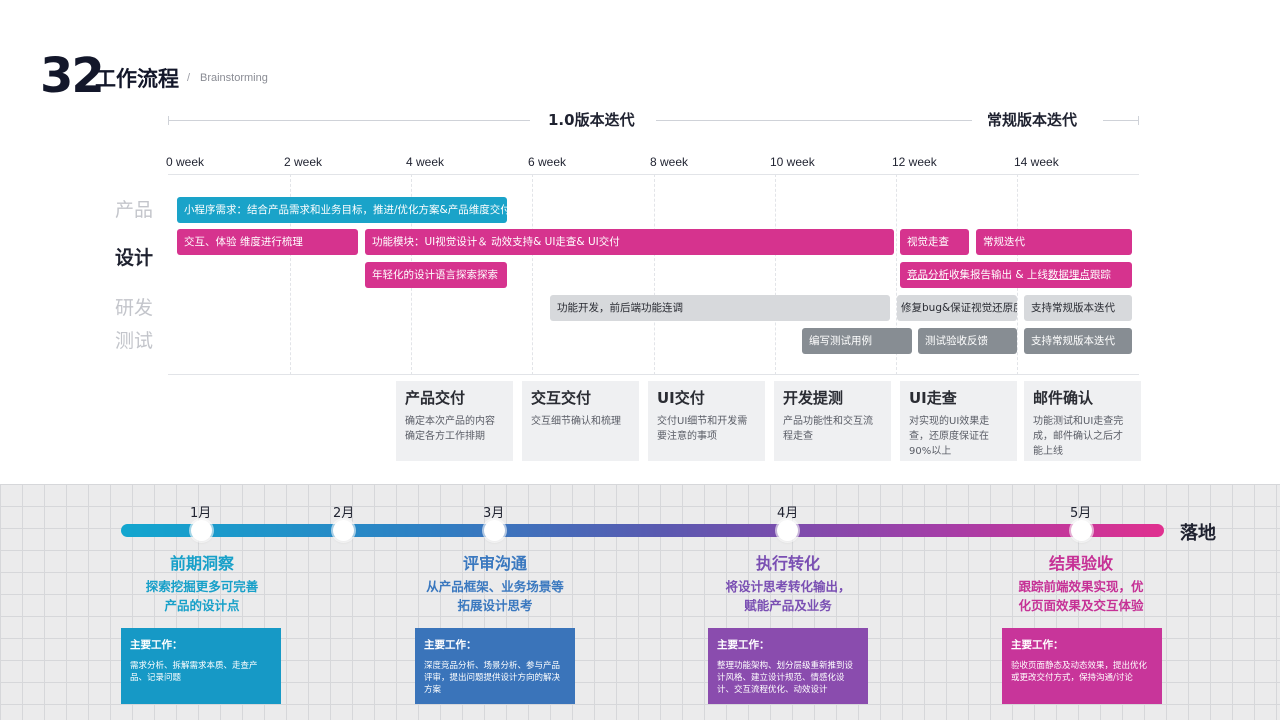  Describe the element at coordinates (998, 275) in the screenshot. I see `bar-text: 收集报告输出 & 上线` at that location.